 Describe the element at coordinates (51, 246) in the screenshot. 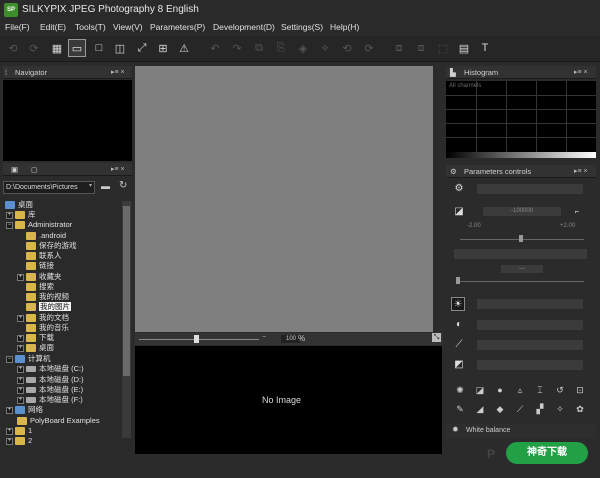

I see `tree-item: 保存的游戏` at that location.